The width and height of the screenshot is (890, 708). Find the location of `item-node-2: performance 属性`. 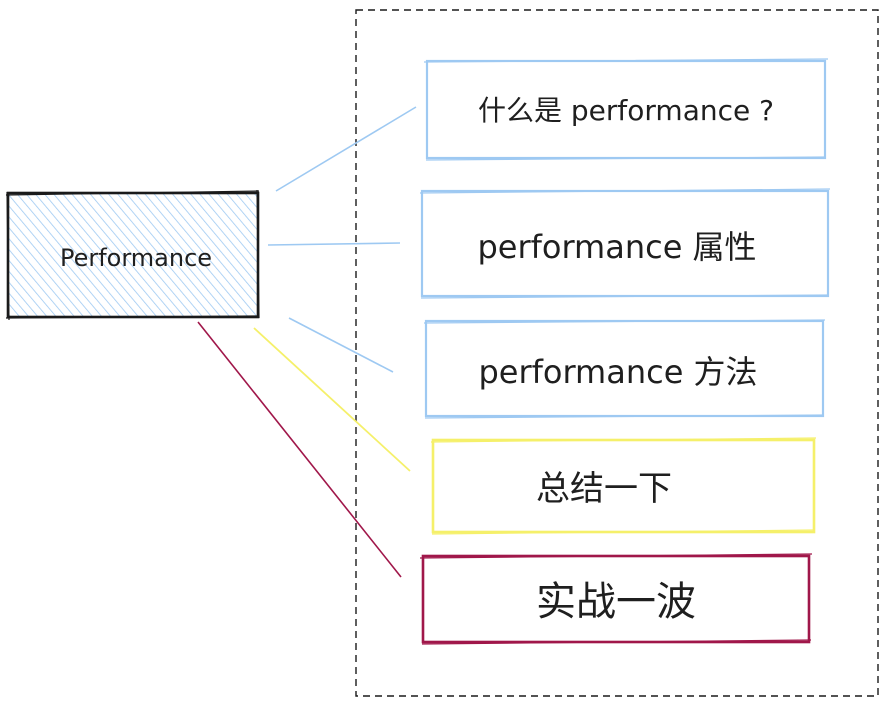

item-node-2: performance 属性 is located at coordinates (625, 243).